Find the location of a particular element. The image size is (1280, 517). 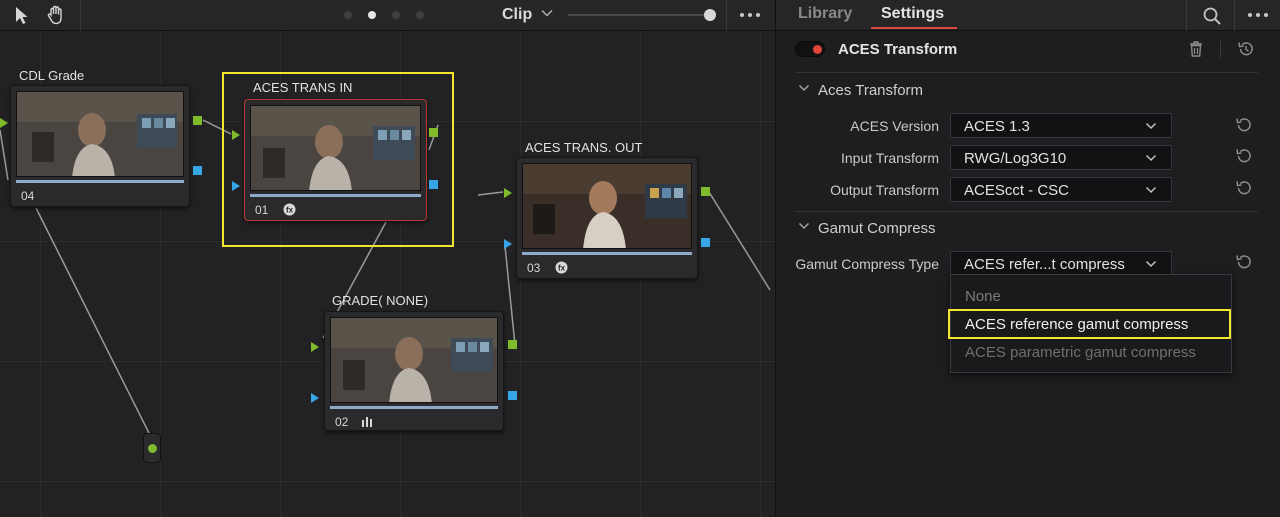

node-03-status-bar is located at coordinates (607, 253).